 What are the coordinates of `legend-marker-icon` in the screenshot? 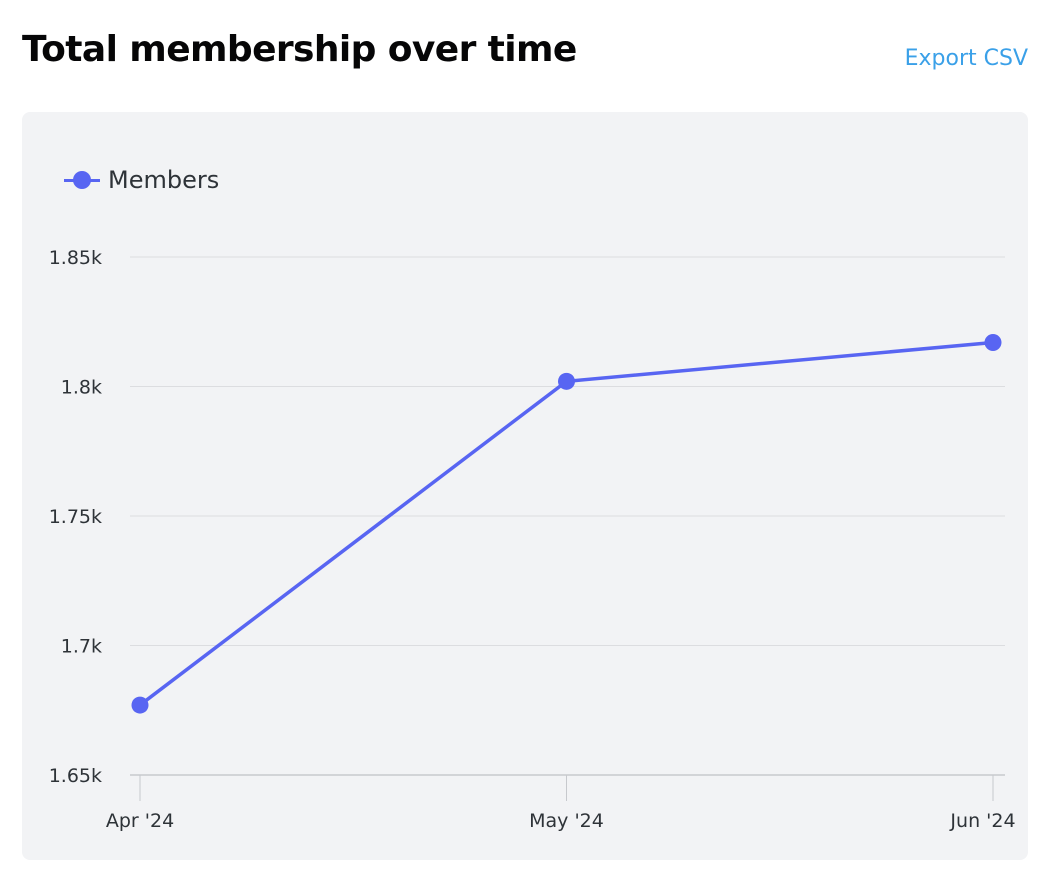 It's located at (82, 180).